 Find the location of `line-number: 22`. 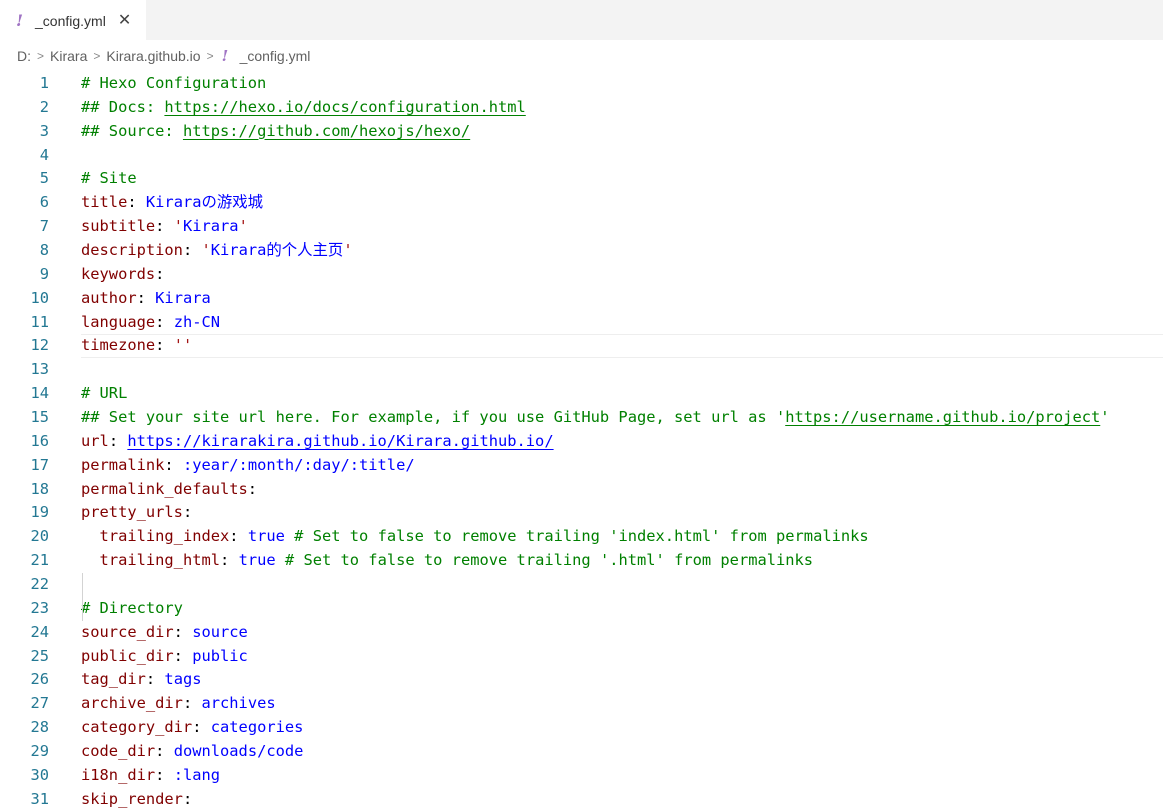

line-number: 22 is located at coordinates (39, 584).